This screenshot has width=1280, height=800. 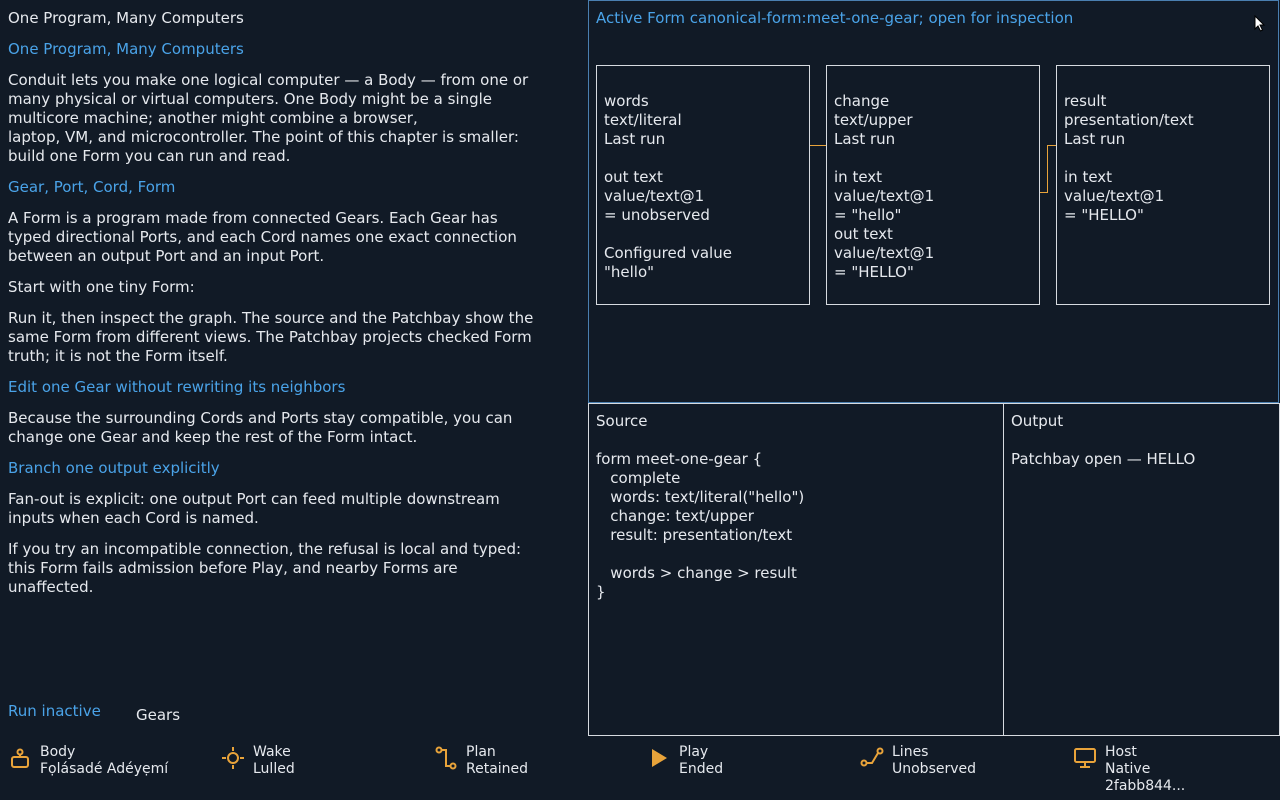 What do you see at coordinates (1121, 752) in the screenshot?
I see `status-label: Host` at bounding box center [1121, 752].